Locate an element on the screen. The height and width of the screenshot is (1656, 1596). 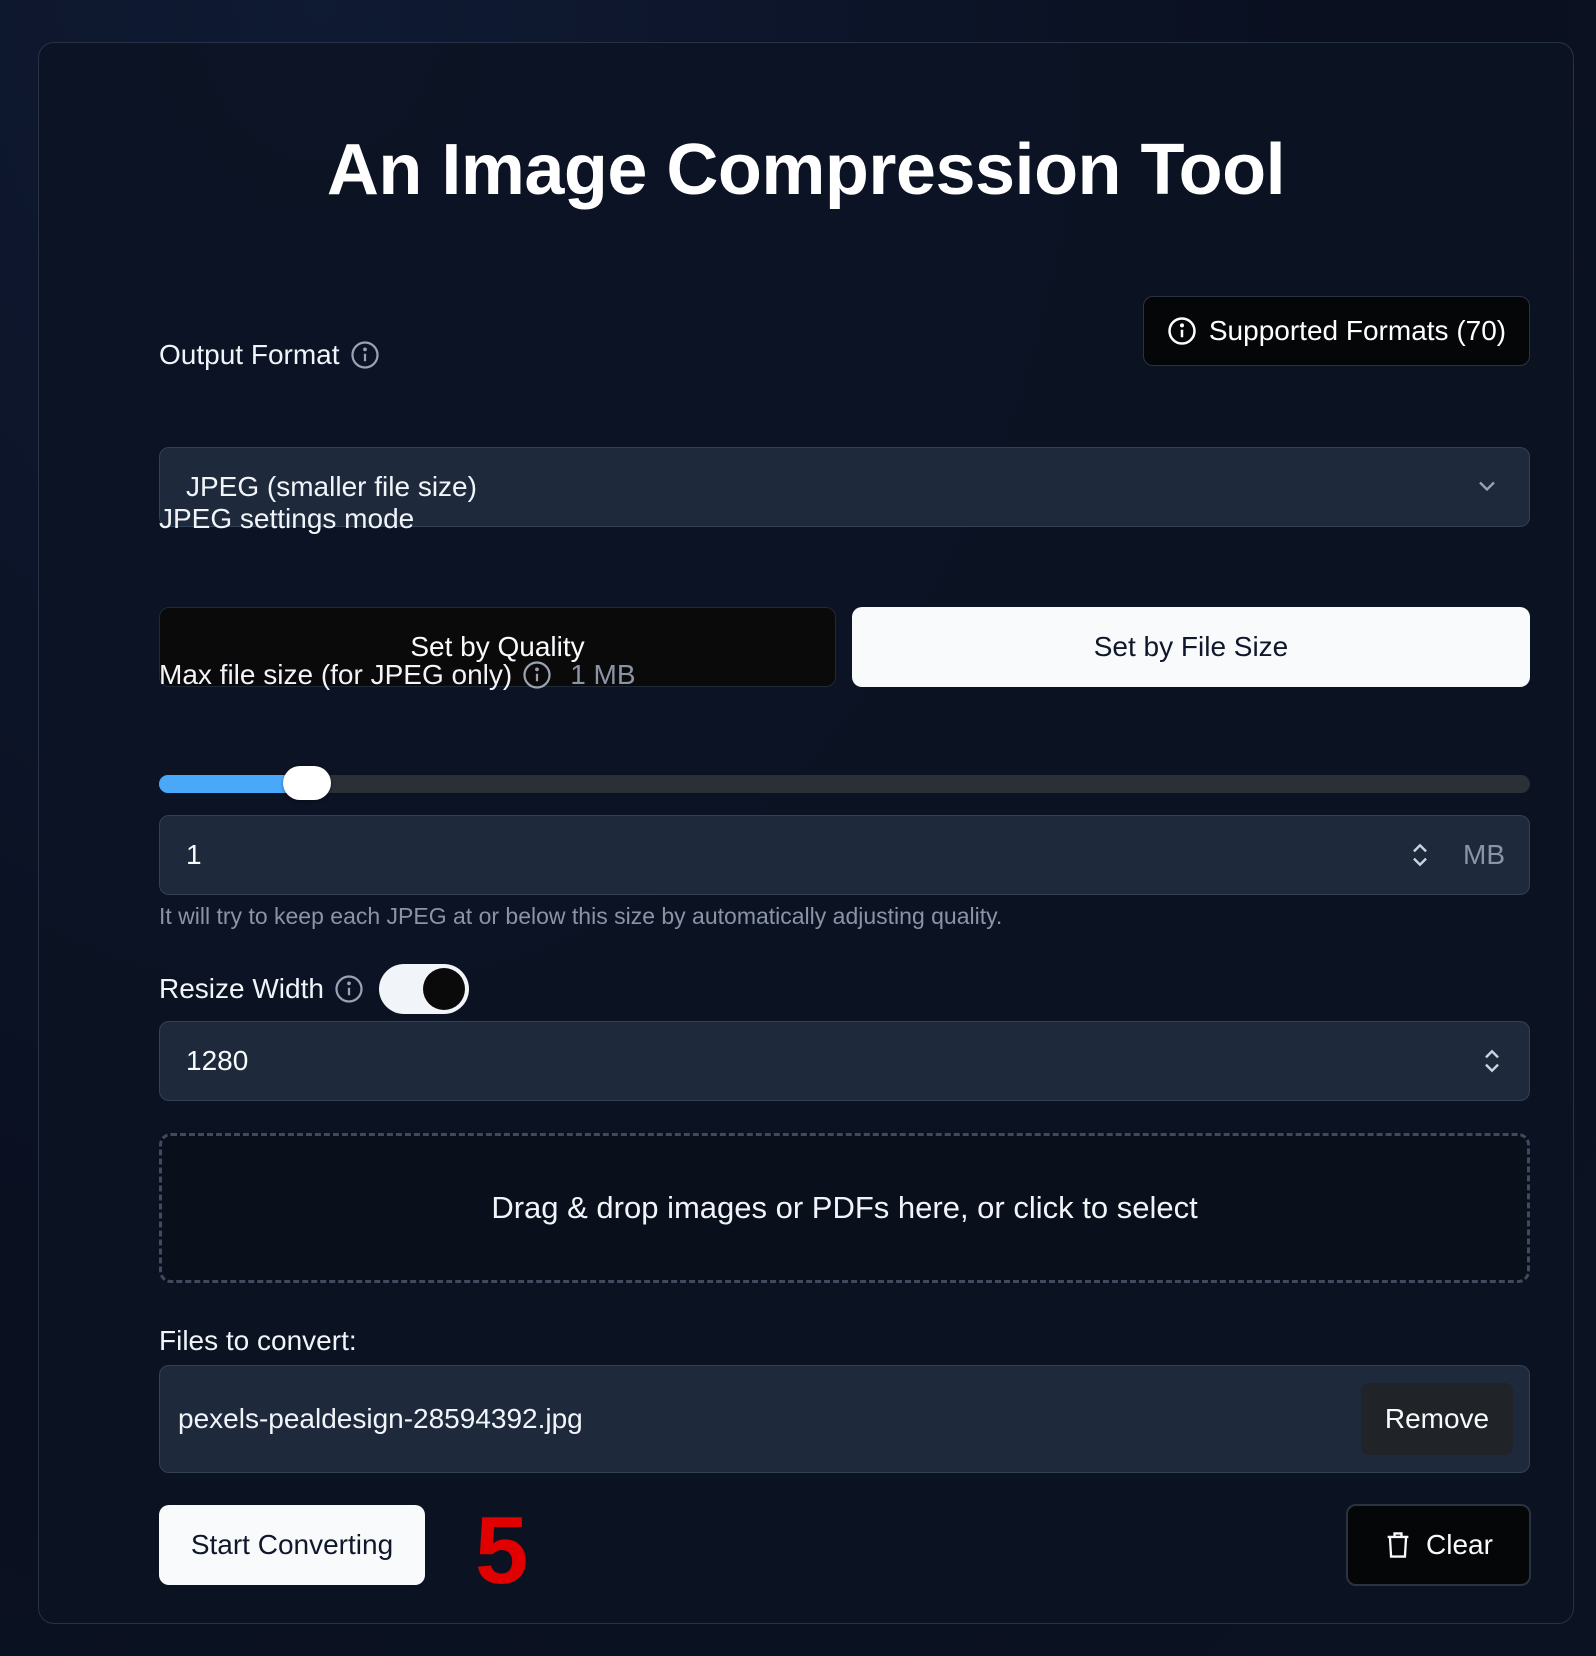
max-size-slider is located at coordinates (844, 783).